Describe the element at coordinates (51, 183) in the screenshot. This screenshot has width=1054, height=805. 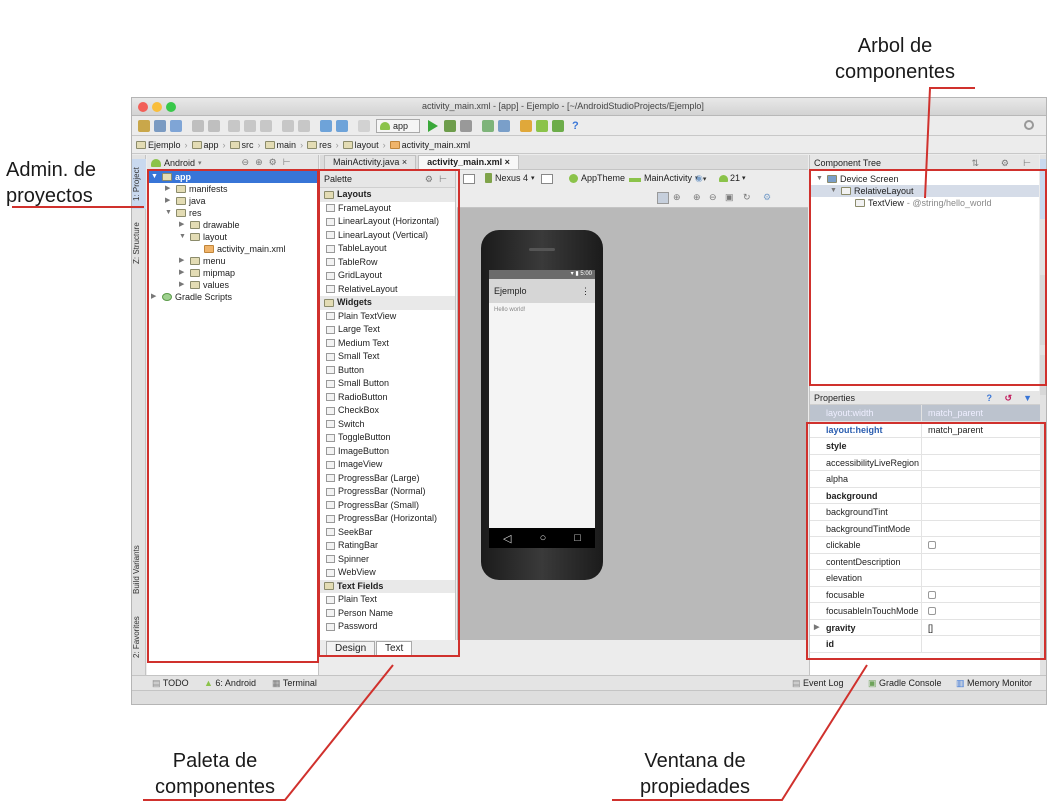
I see `annotation-admin: Admin. de proyectos` at that location.